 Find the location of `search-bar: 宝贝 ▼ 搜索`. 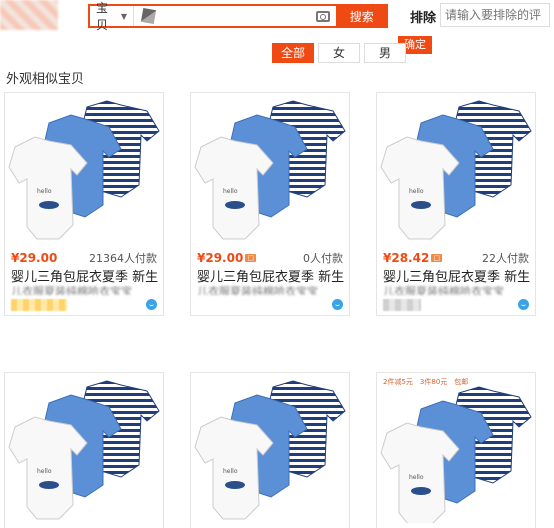

search-bar: 宝贝 ▼ 搜索 is located at coordinates (238, 16).